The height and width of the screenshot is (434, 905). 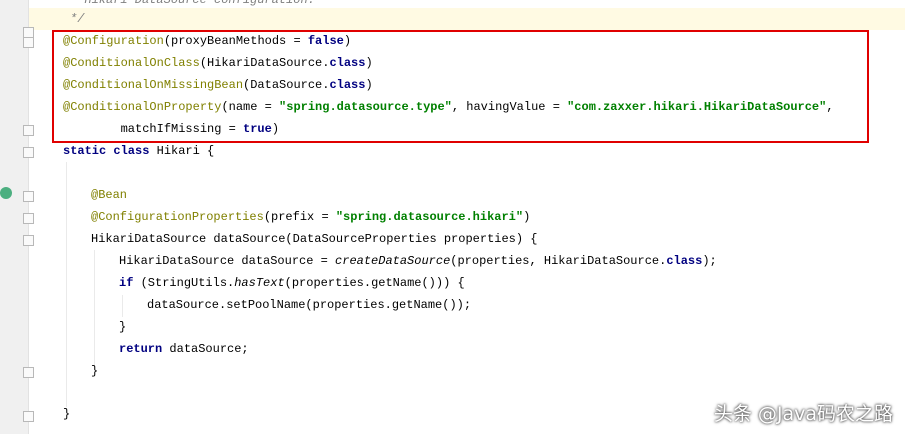 I want to click on code-text: HikariDataSource dataSource =, so click(x=227, y=261).